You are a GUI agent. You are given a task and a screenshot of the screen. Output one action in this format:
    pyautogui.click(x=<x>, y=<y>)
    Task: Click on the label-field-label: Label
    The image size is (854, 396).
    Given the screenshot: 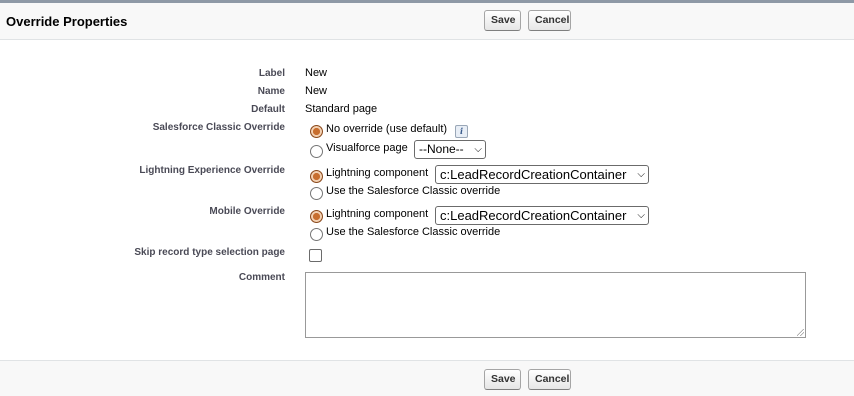 What is the action you would take?
    pyautogui.click(x=271, y=73)
    